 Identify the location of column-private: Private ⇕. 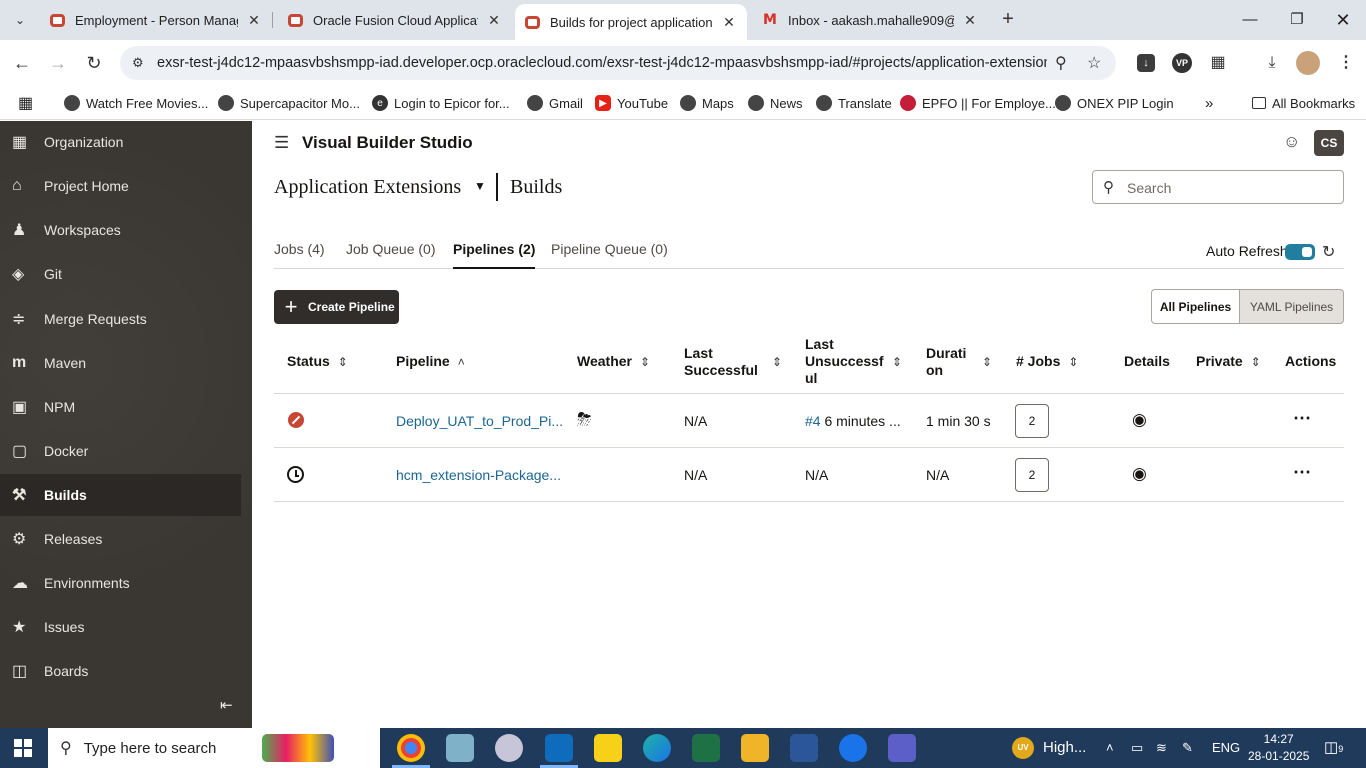
(1228, 362).